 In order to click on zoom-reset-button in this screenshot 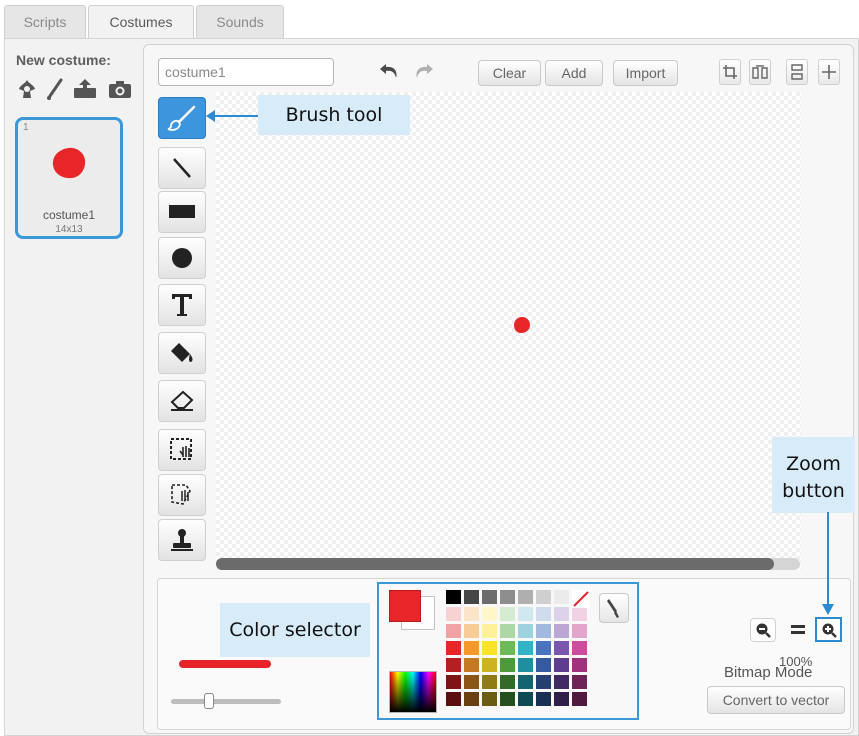, I will do `click(798, 630)`.